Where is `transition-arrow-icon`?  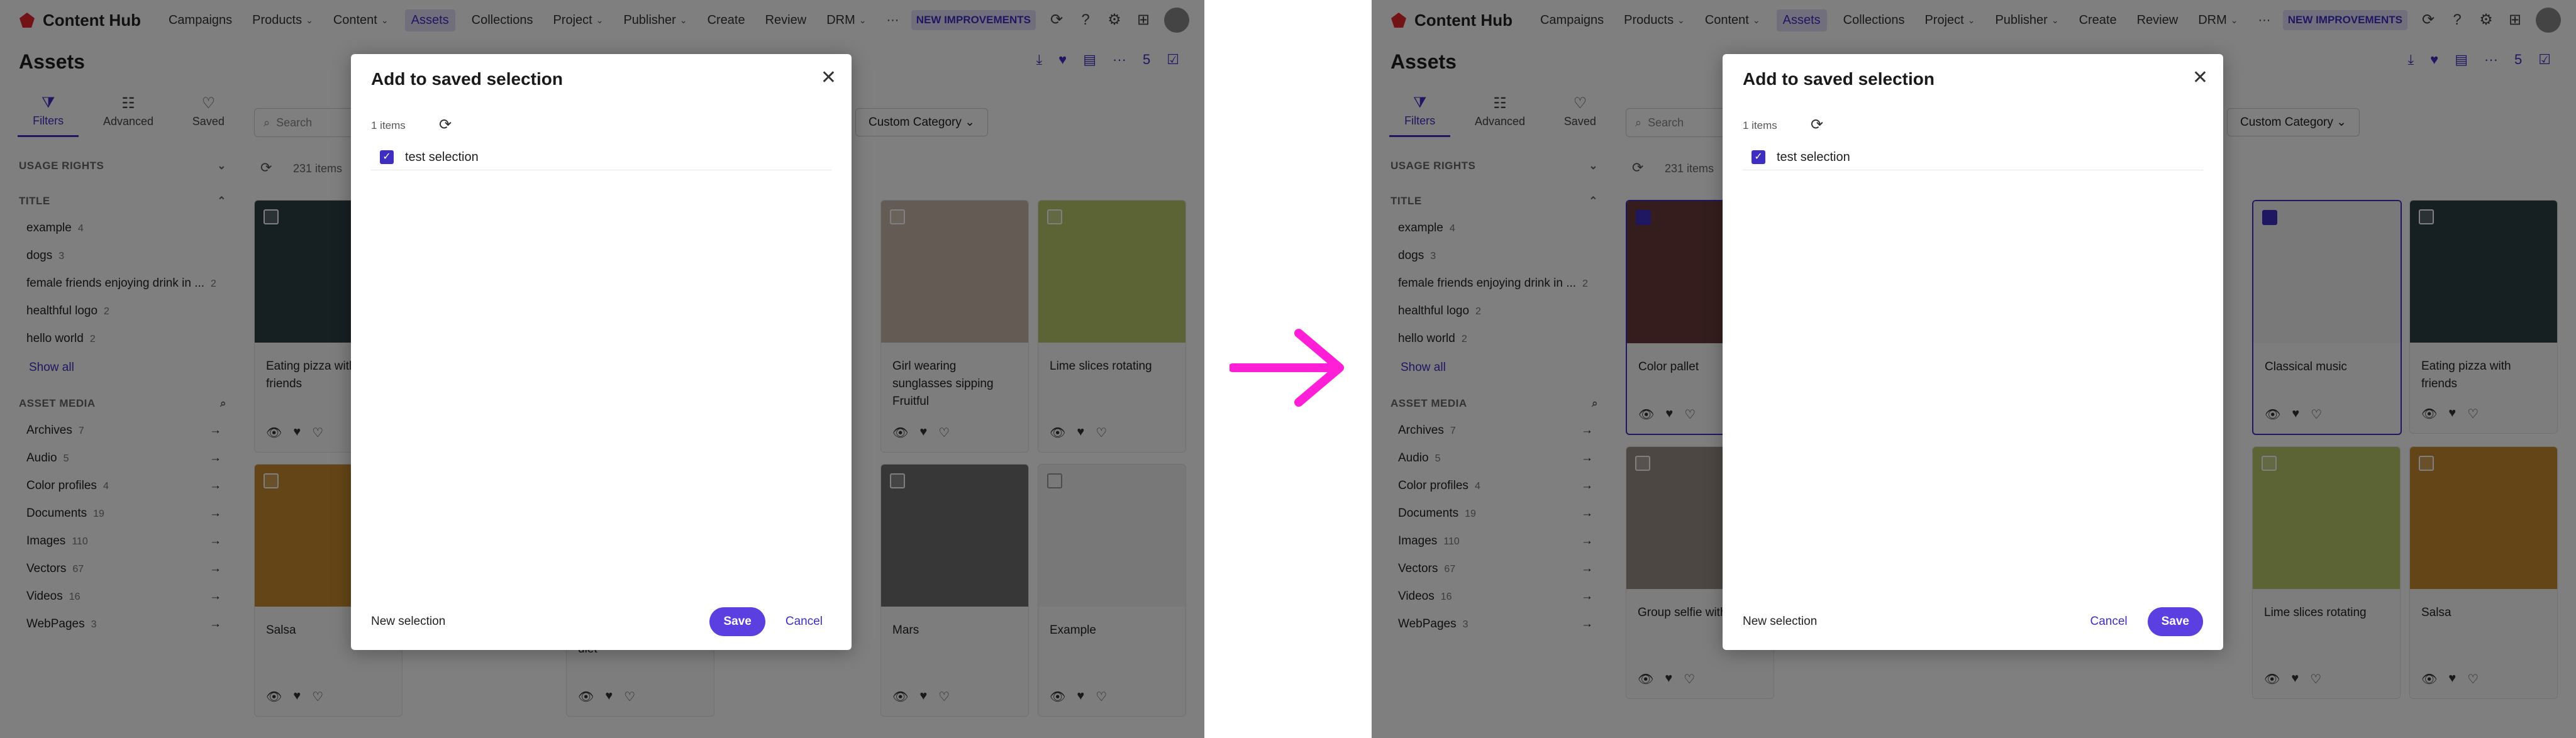
transition-arrow-icon is located at coordinates (1287, 368).